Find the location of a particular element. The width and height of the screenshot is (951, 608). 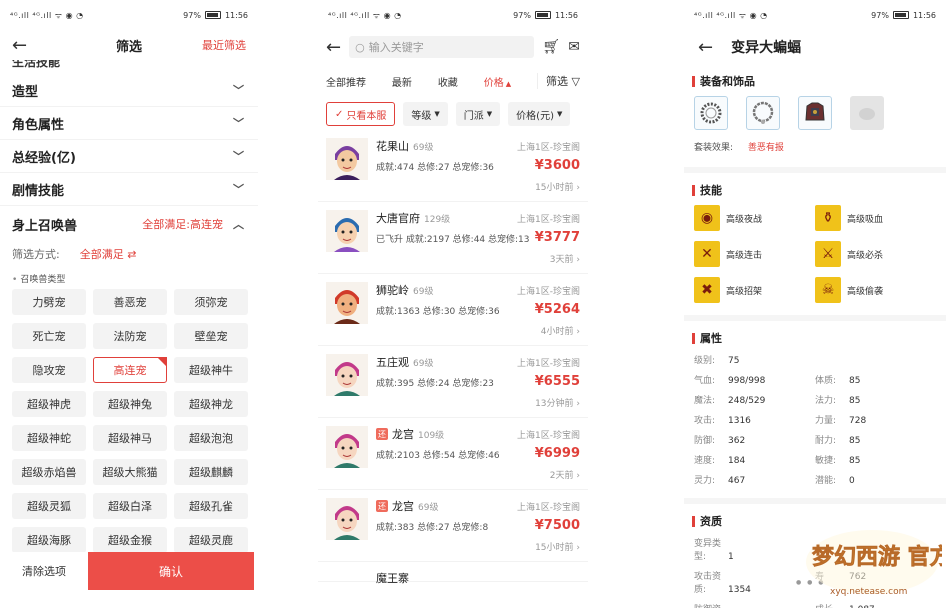

filter-section-row: 造型 ﹀ is located at coordinates (129, 90).